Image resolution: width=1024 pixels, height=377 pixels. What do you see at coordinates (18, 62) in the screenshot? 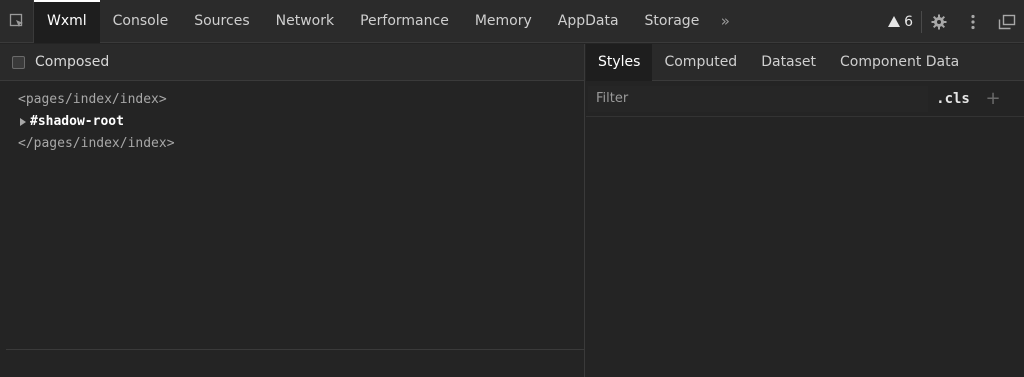
I see `composed-checkbox` at bounding box center [18, 62].